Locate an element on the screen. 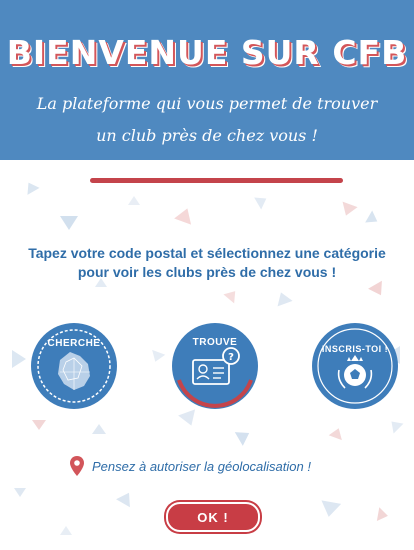 This screenshot has width=414, height=550. page-title: BIENVENUE SUR CFB is located at coordinates (207, 52).